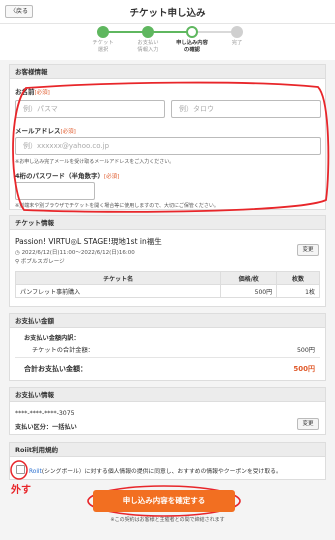 This screenshot has width=335, height=540. I want to click on confirm-submit-button: 申し込み内容を確定する, so click(164, 501).